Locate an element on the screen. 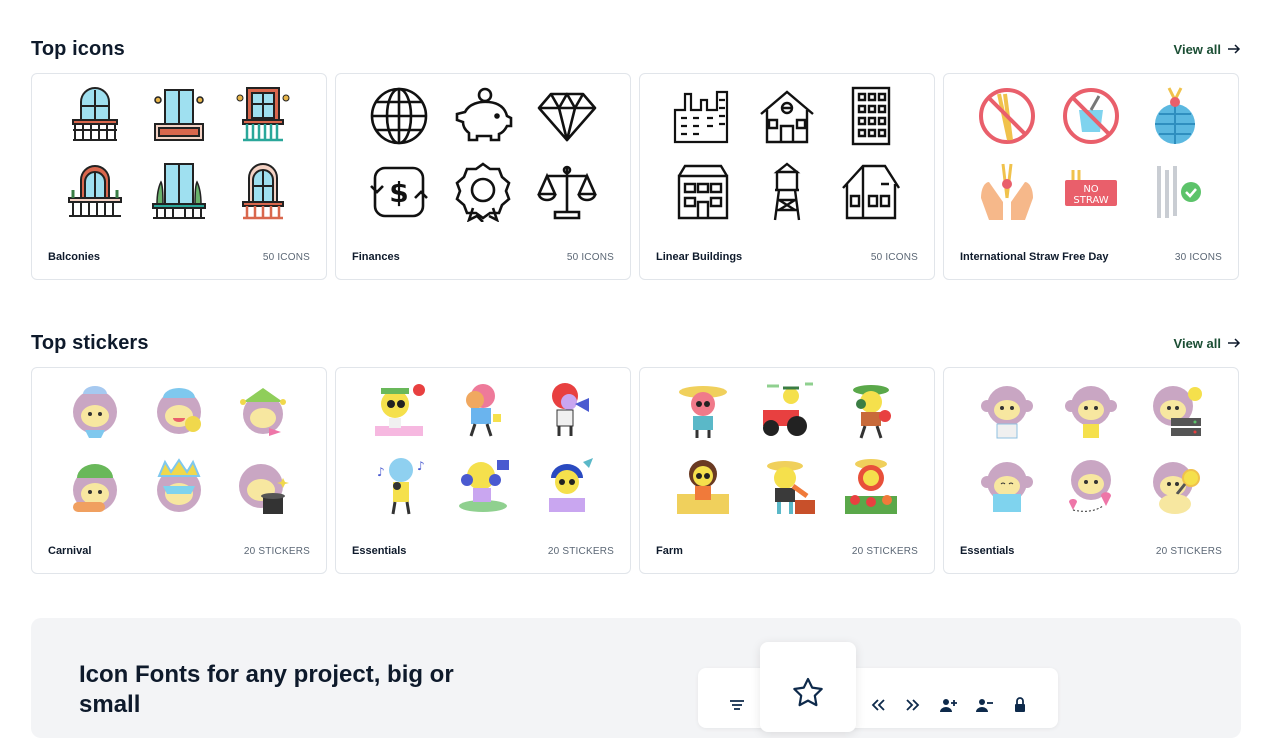 The height and width of the screenshot is (738, 1280). menu-lines-icon is located at coordinates (737, 705).